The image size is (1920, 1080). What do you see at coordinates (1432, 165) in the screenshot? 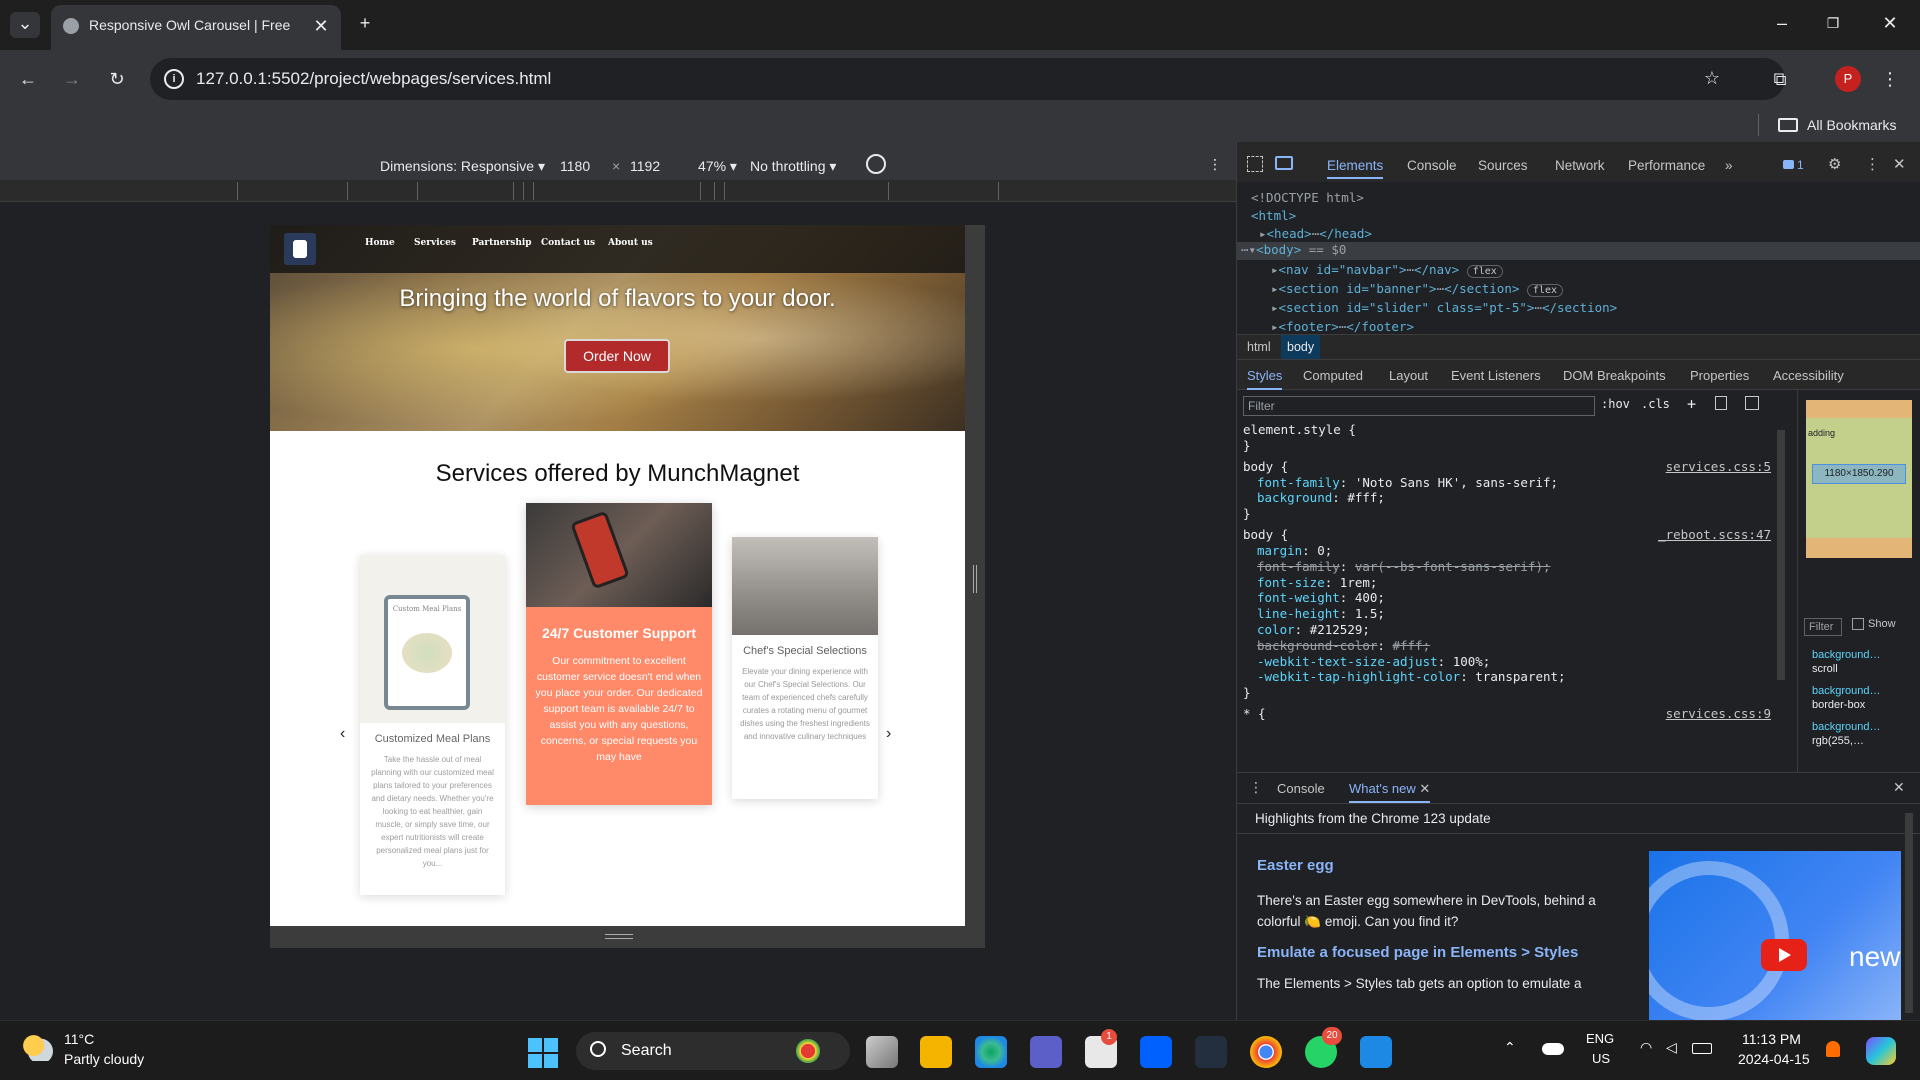
I see `tab-console: Console` at bounding box center [1432, 165].